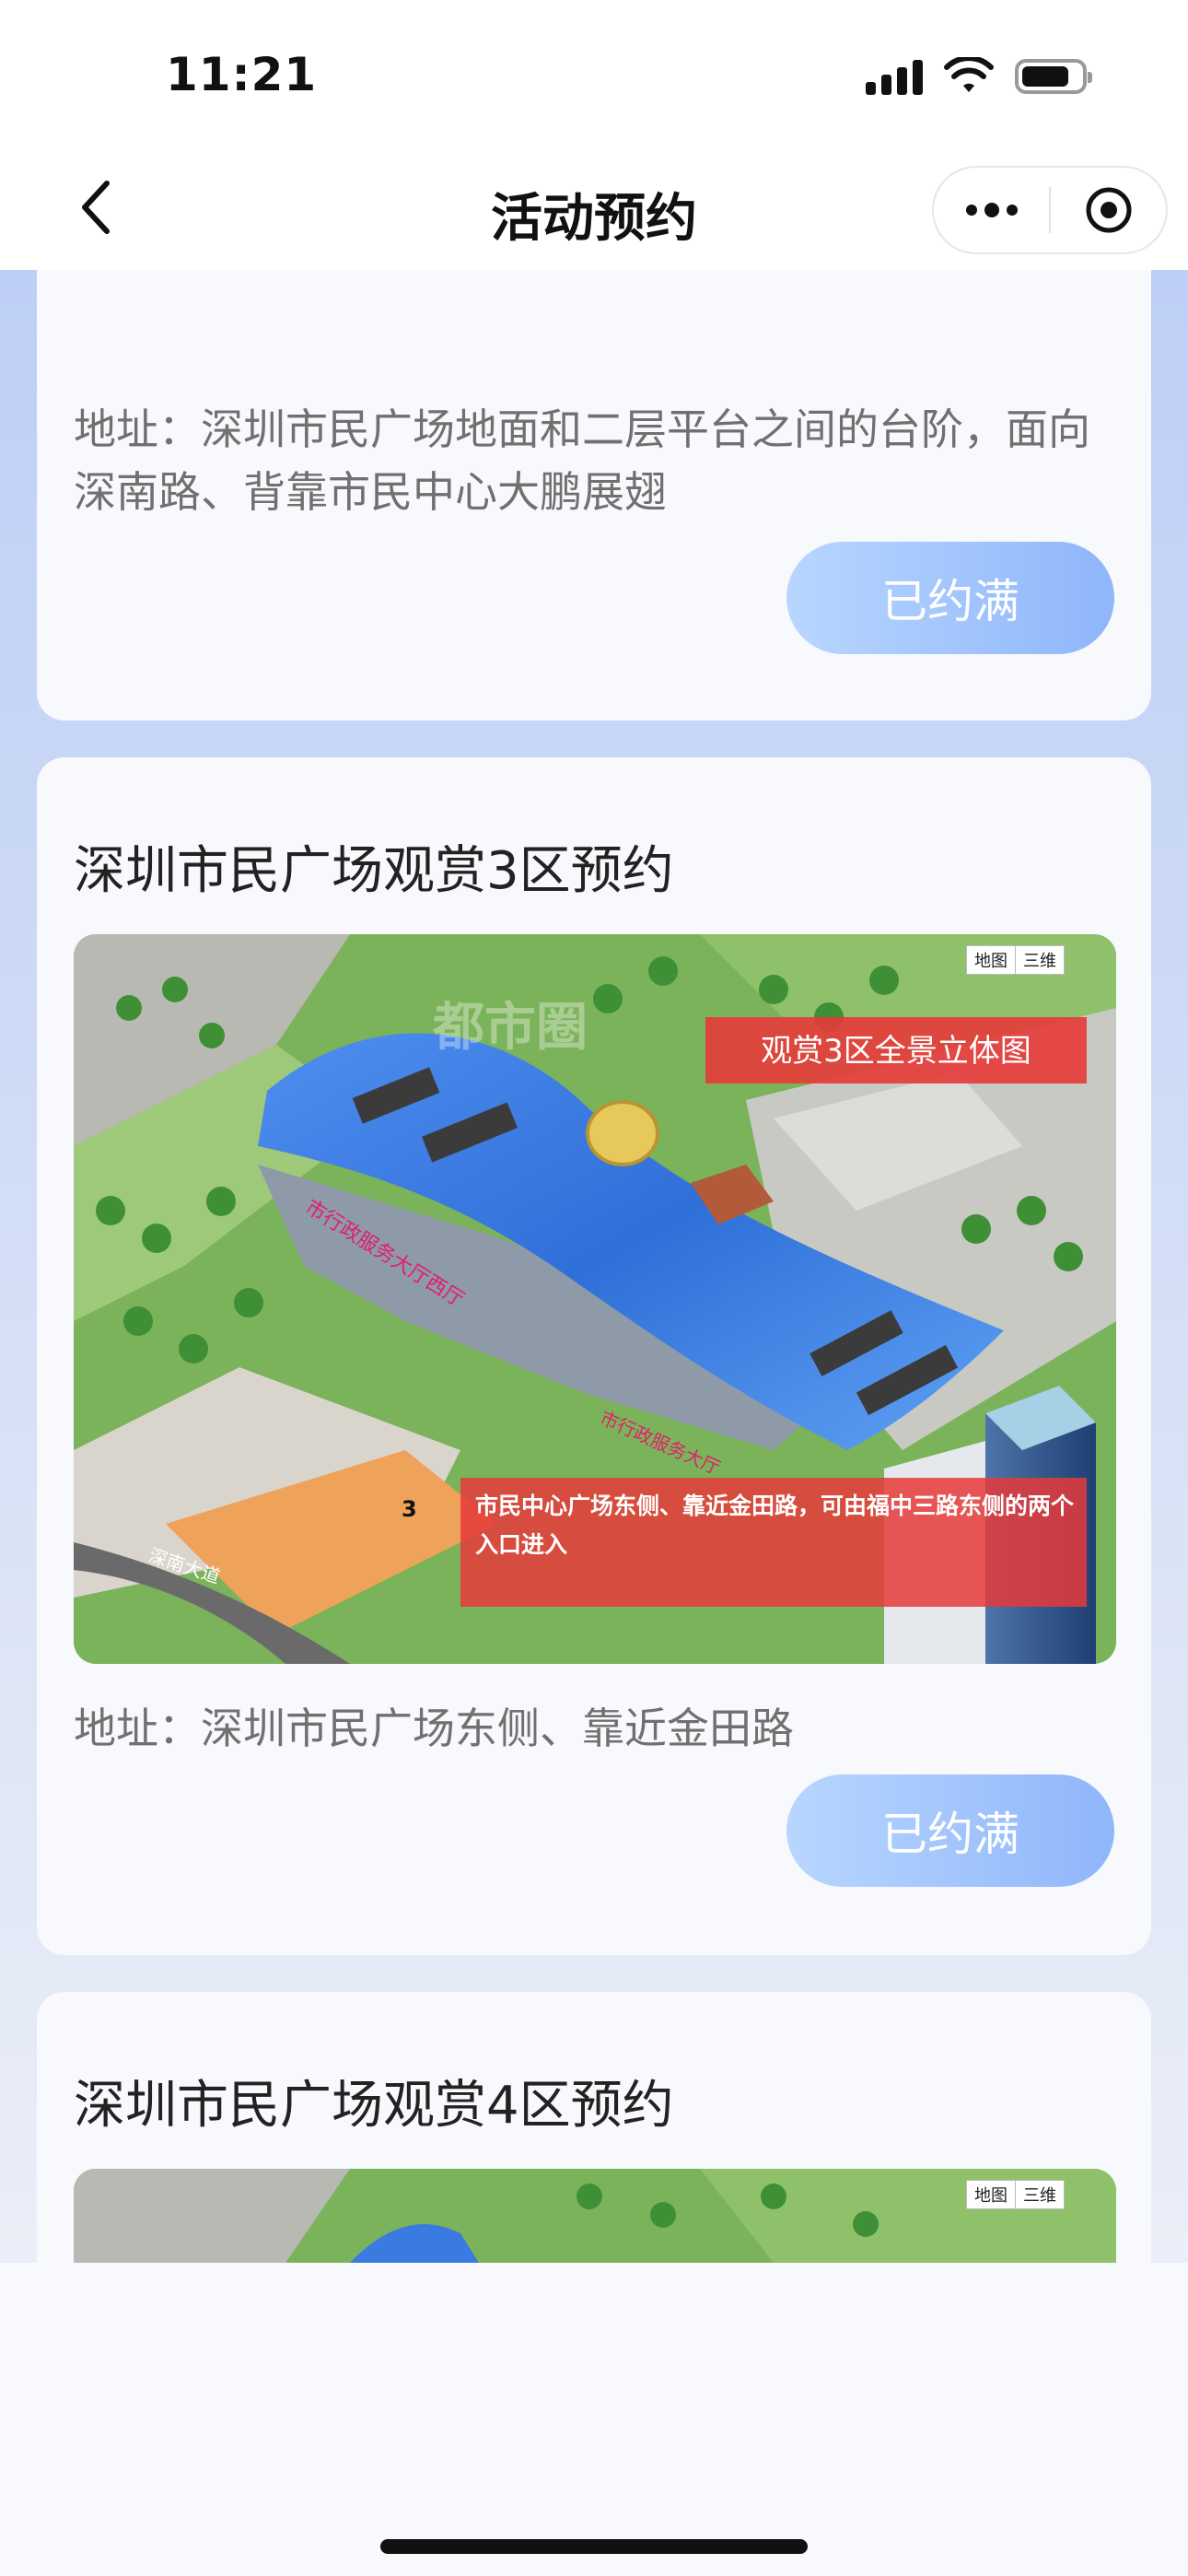 This screenshot has height=2576, width=1188. I want to click on card-address: 地址：深圳市民广场地面和二层平台之间的台阶，面向深南路、背靠市民中心大鹏展翅, so click(582, 460).